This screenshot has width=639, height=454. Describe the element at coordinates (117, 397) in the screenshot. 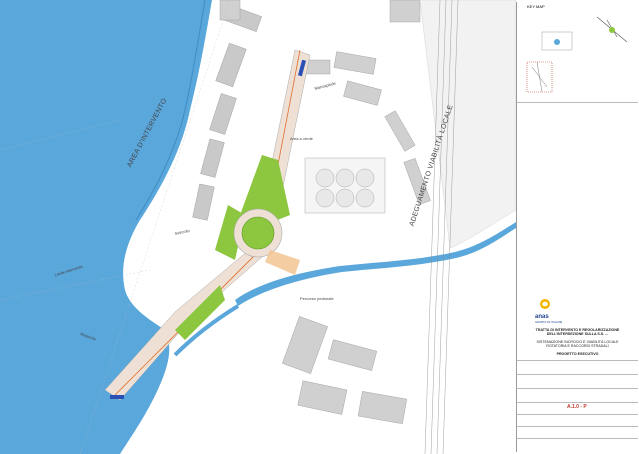

I see `section-marker-south` at that location.